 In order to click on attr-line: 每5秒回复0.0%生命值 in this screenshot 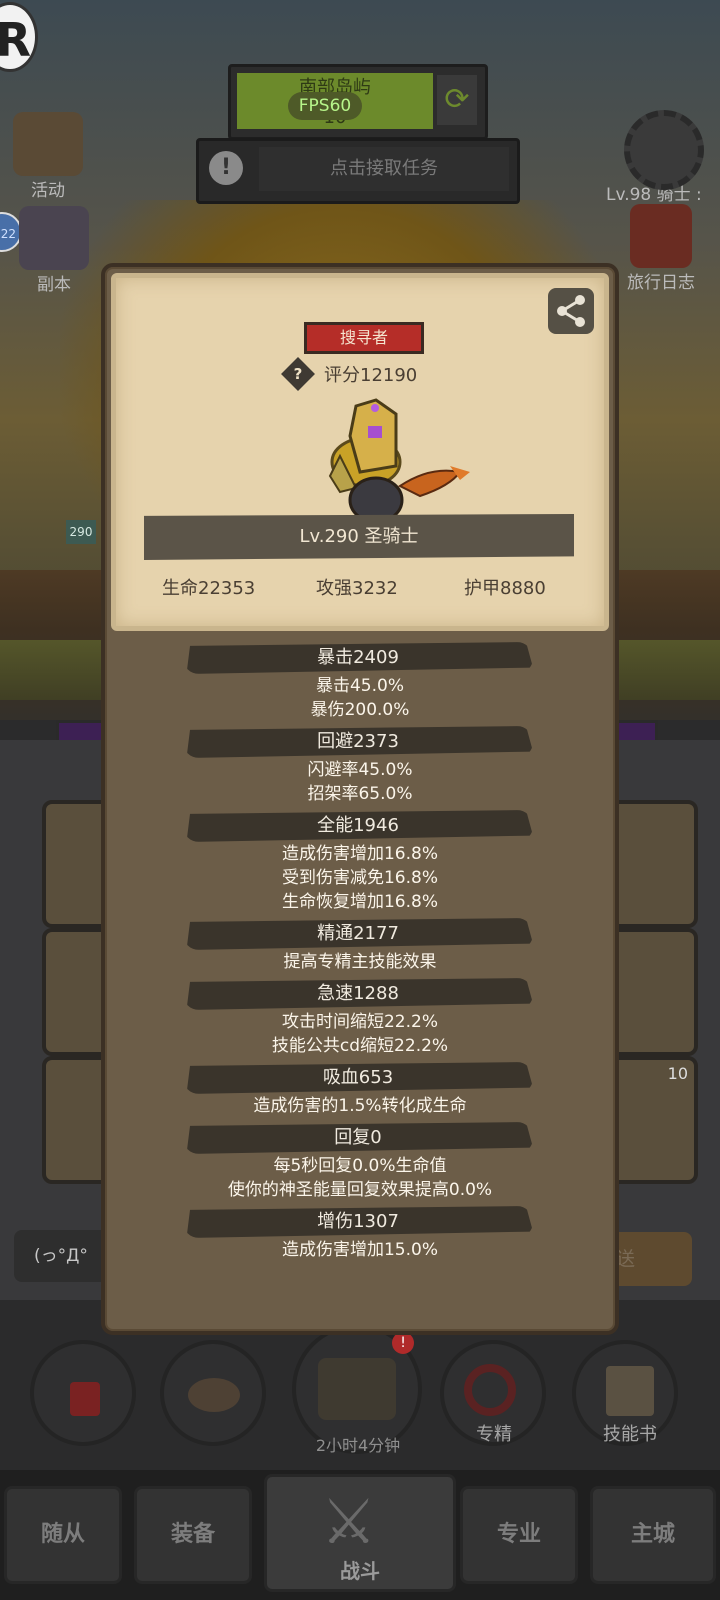, I will do `click(360, 1166)`.